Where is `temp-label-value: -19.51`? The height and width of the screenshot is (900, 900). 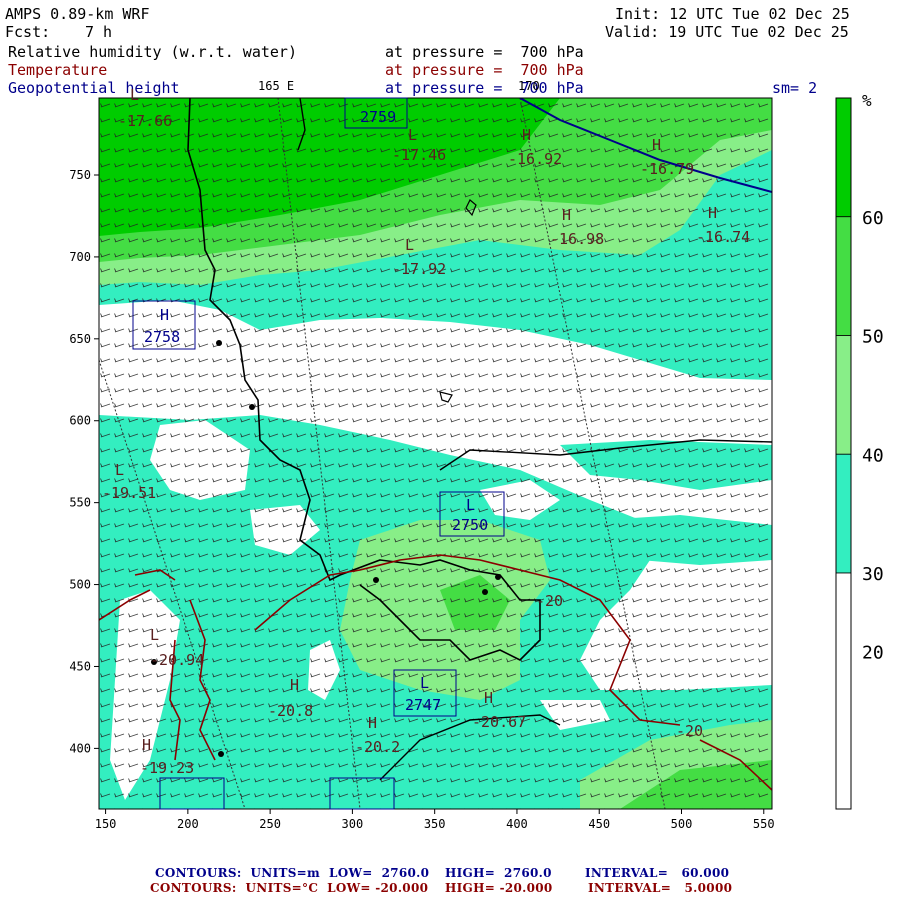
temp-label-value: -19.51 is located at coordinates (129, 493).